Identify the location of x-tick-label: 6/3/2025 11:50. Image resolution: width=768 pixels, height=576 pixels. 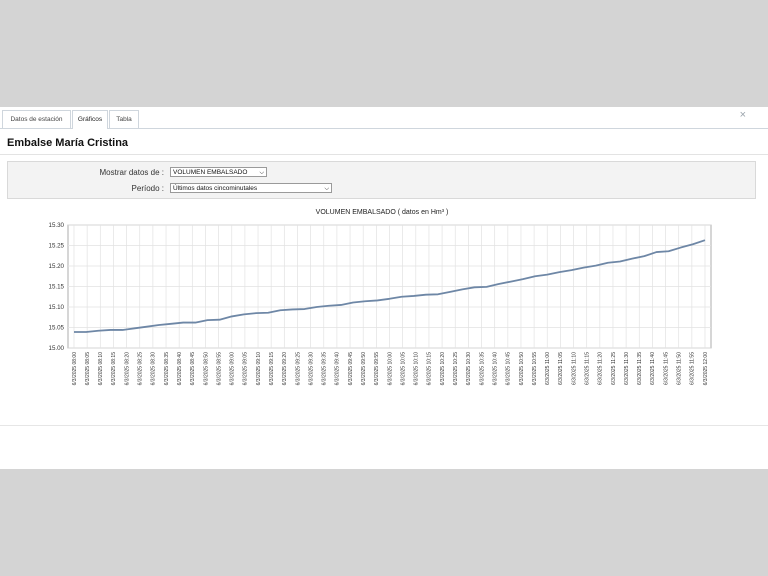
(680, 368).